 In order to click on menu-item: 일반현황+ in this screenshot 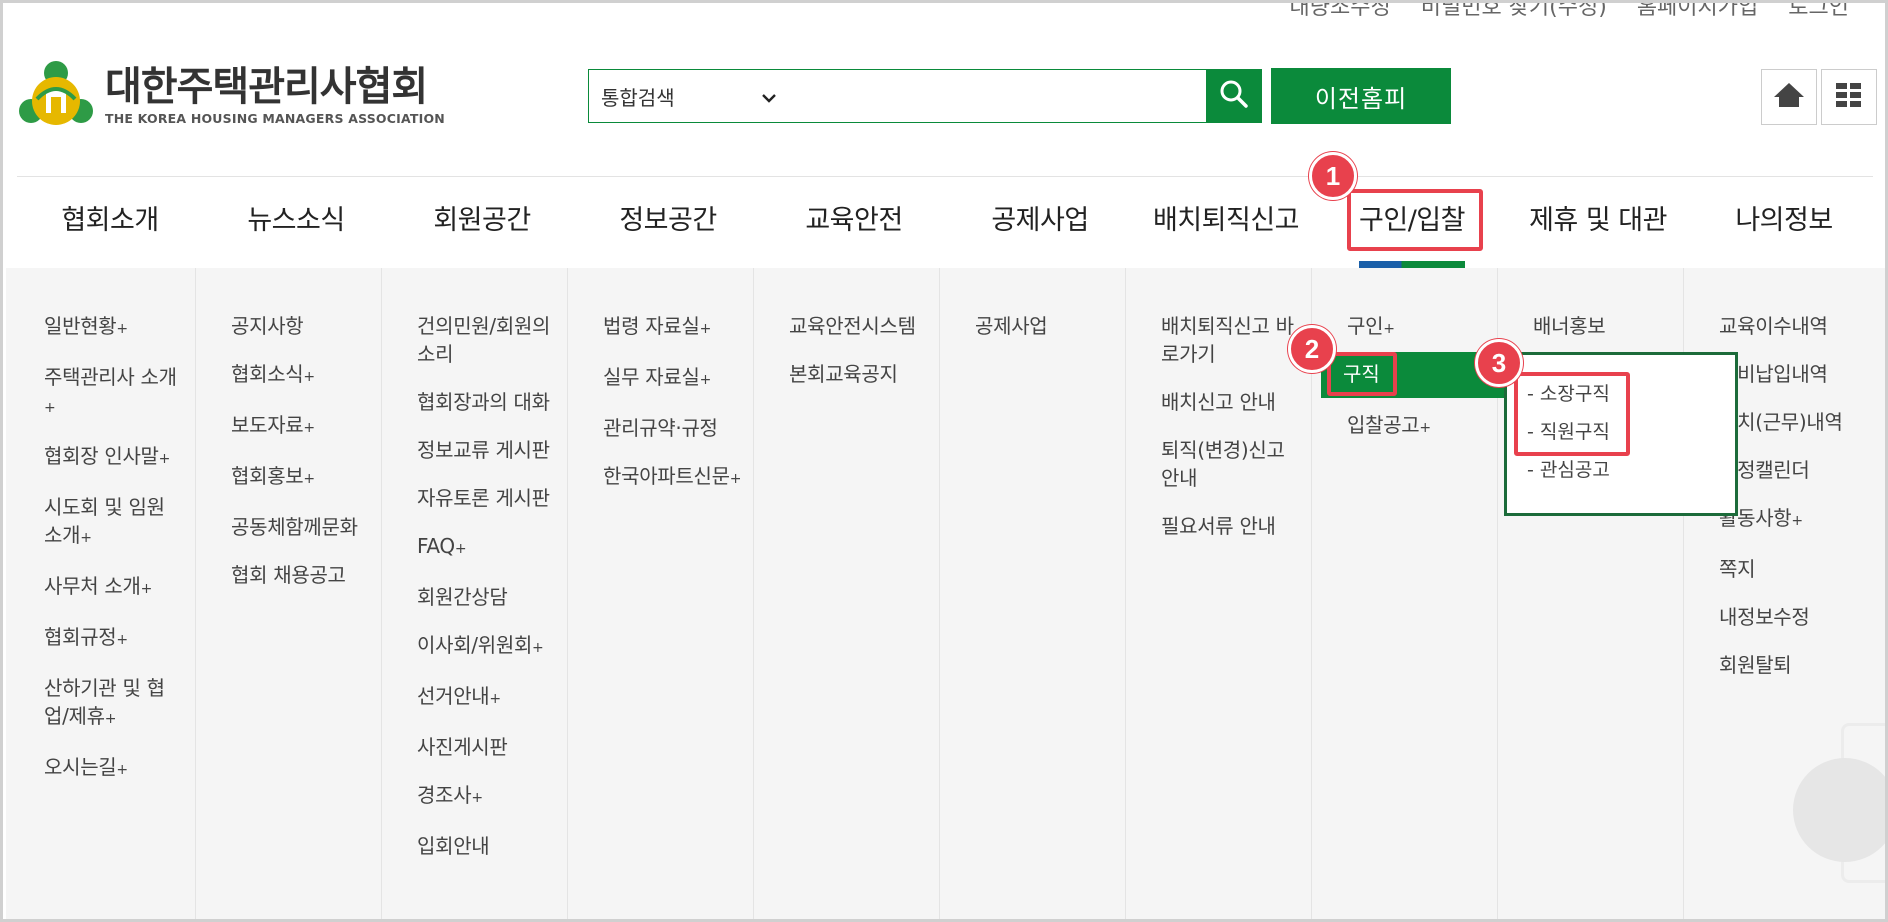, I will do `click(102, 327)`.